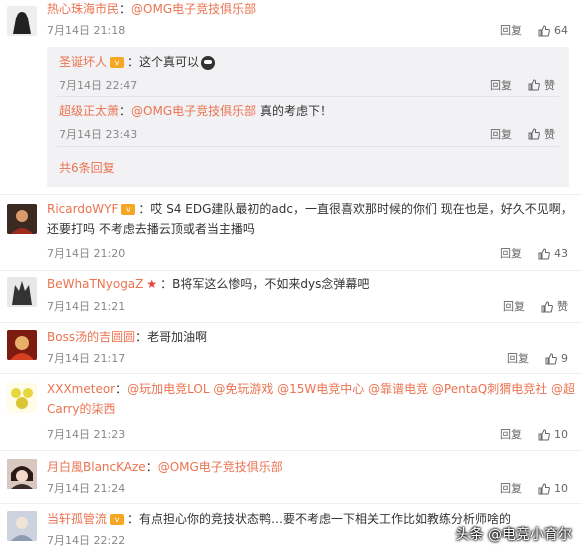  I want to click on like-button: 9, so click(556, 359).